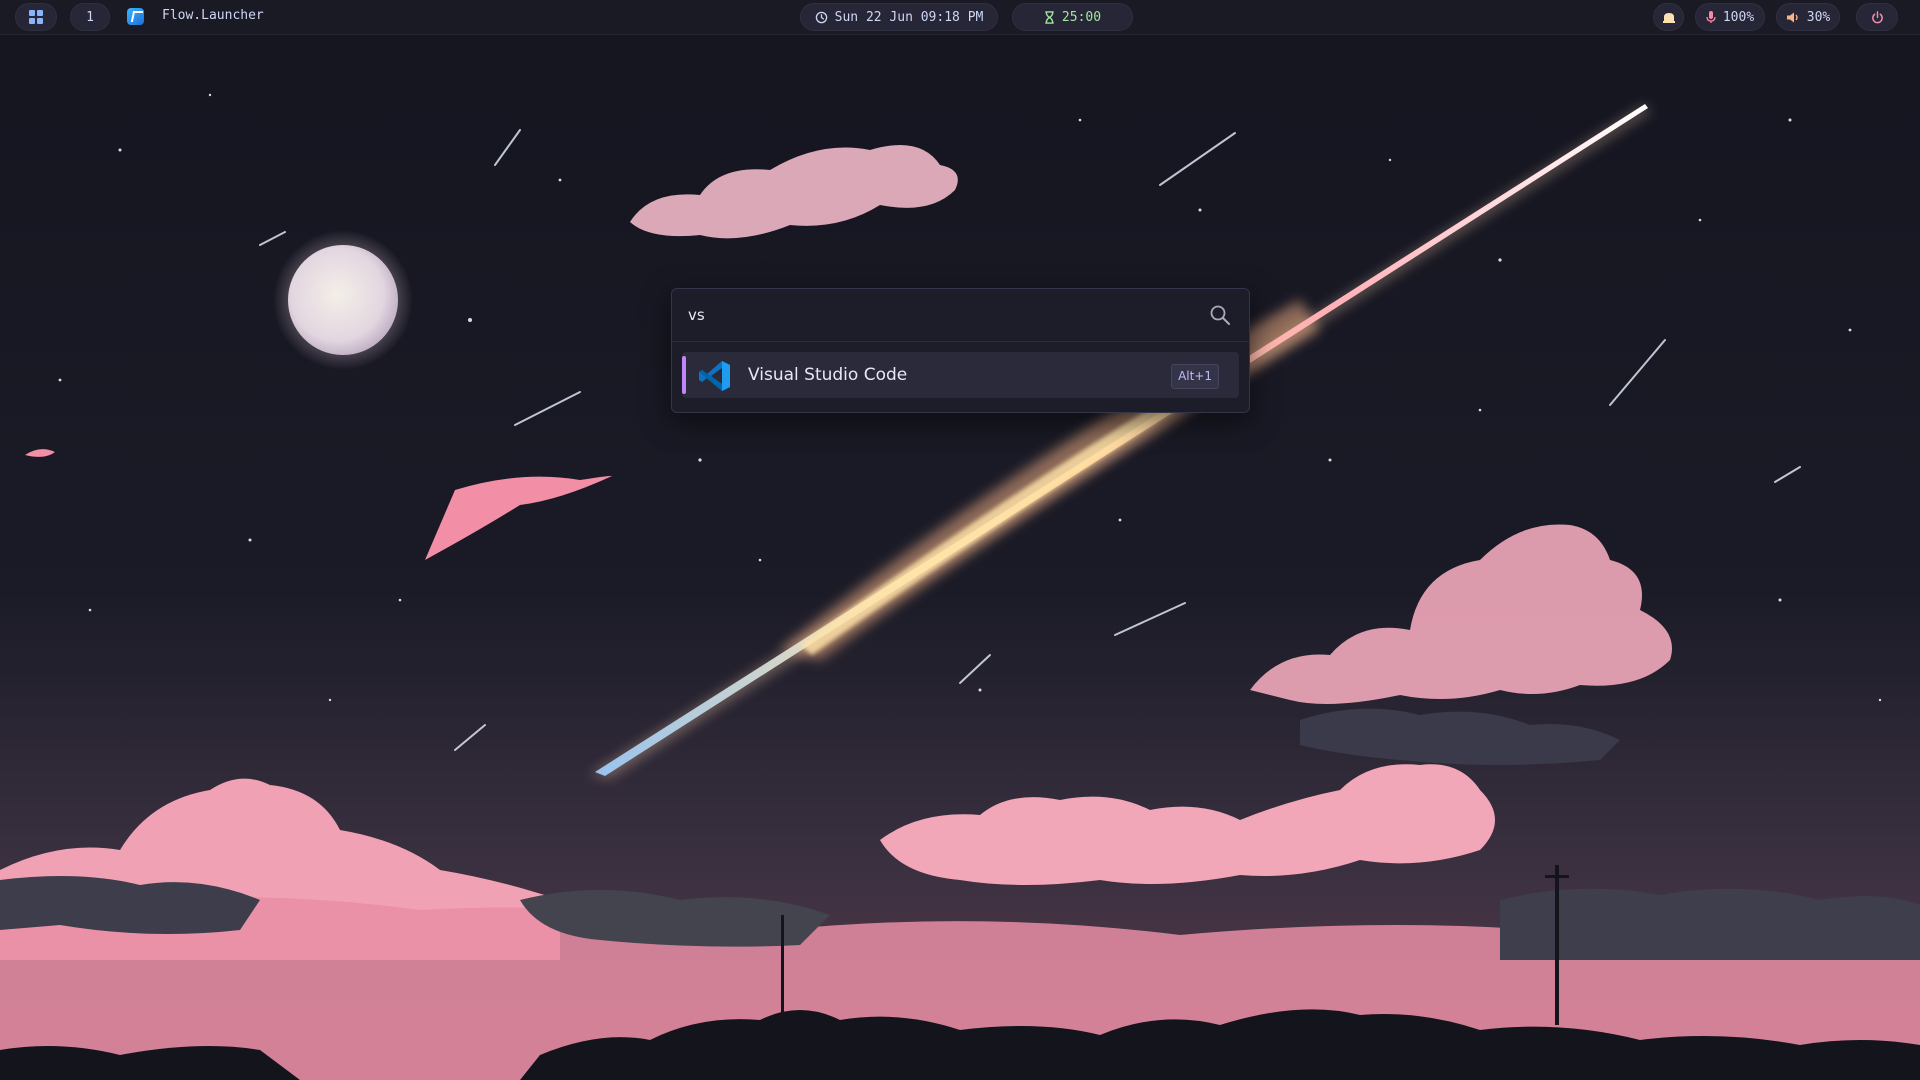 The image size is (1920, 1080). Describe the element at coordinates (821, 17) in the screenshot. I see `clock-icon` at that location.